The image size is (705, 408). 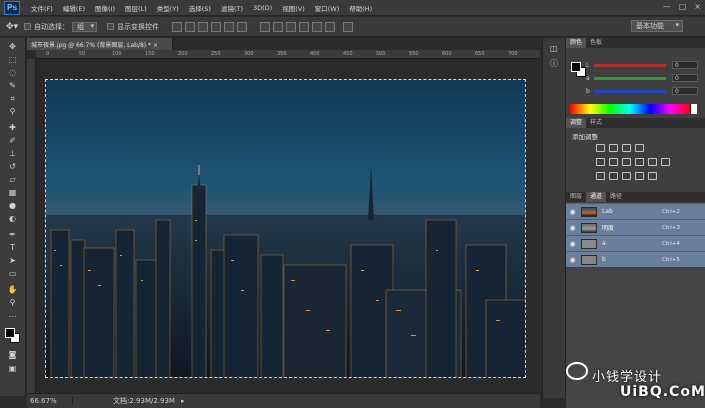 I want to click on levels-icon, so click(x=613, y=148).